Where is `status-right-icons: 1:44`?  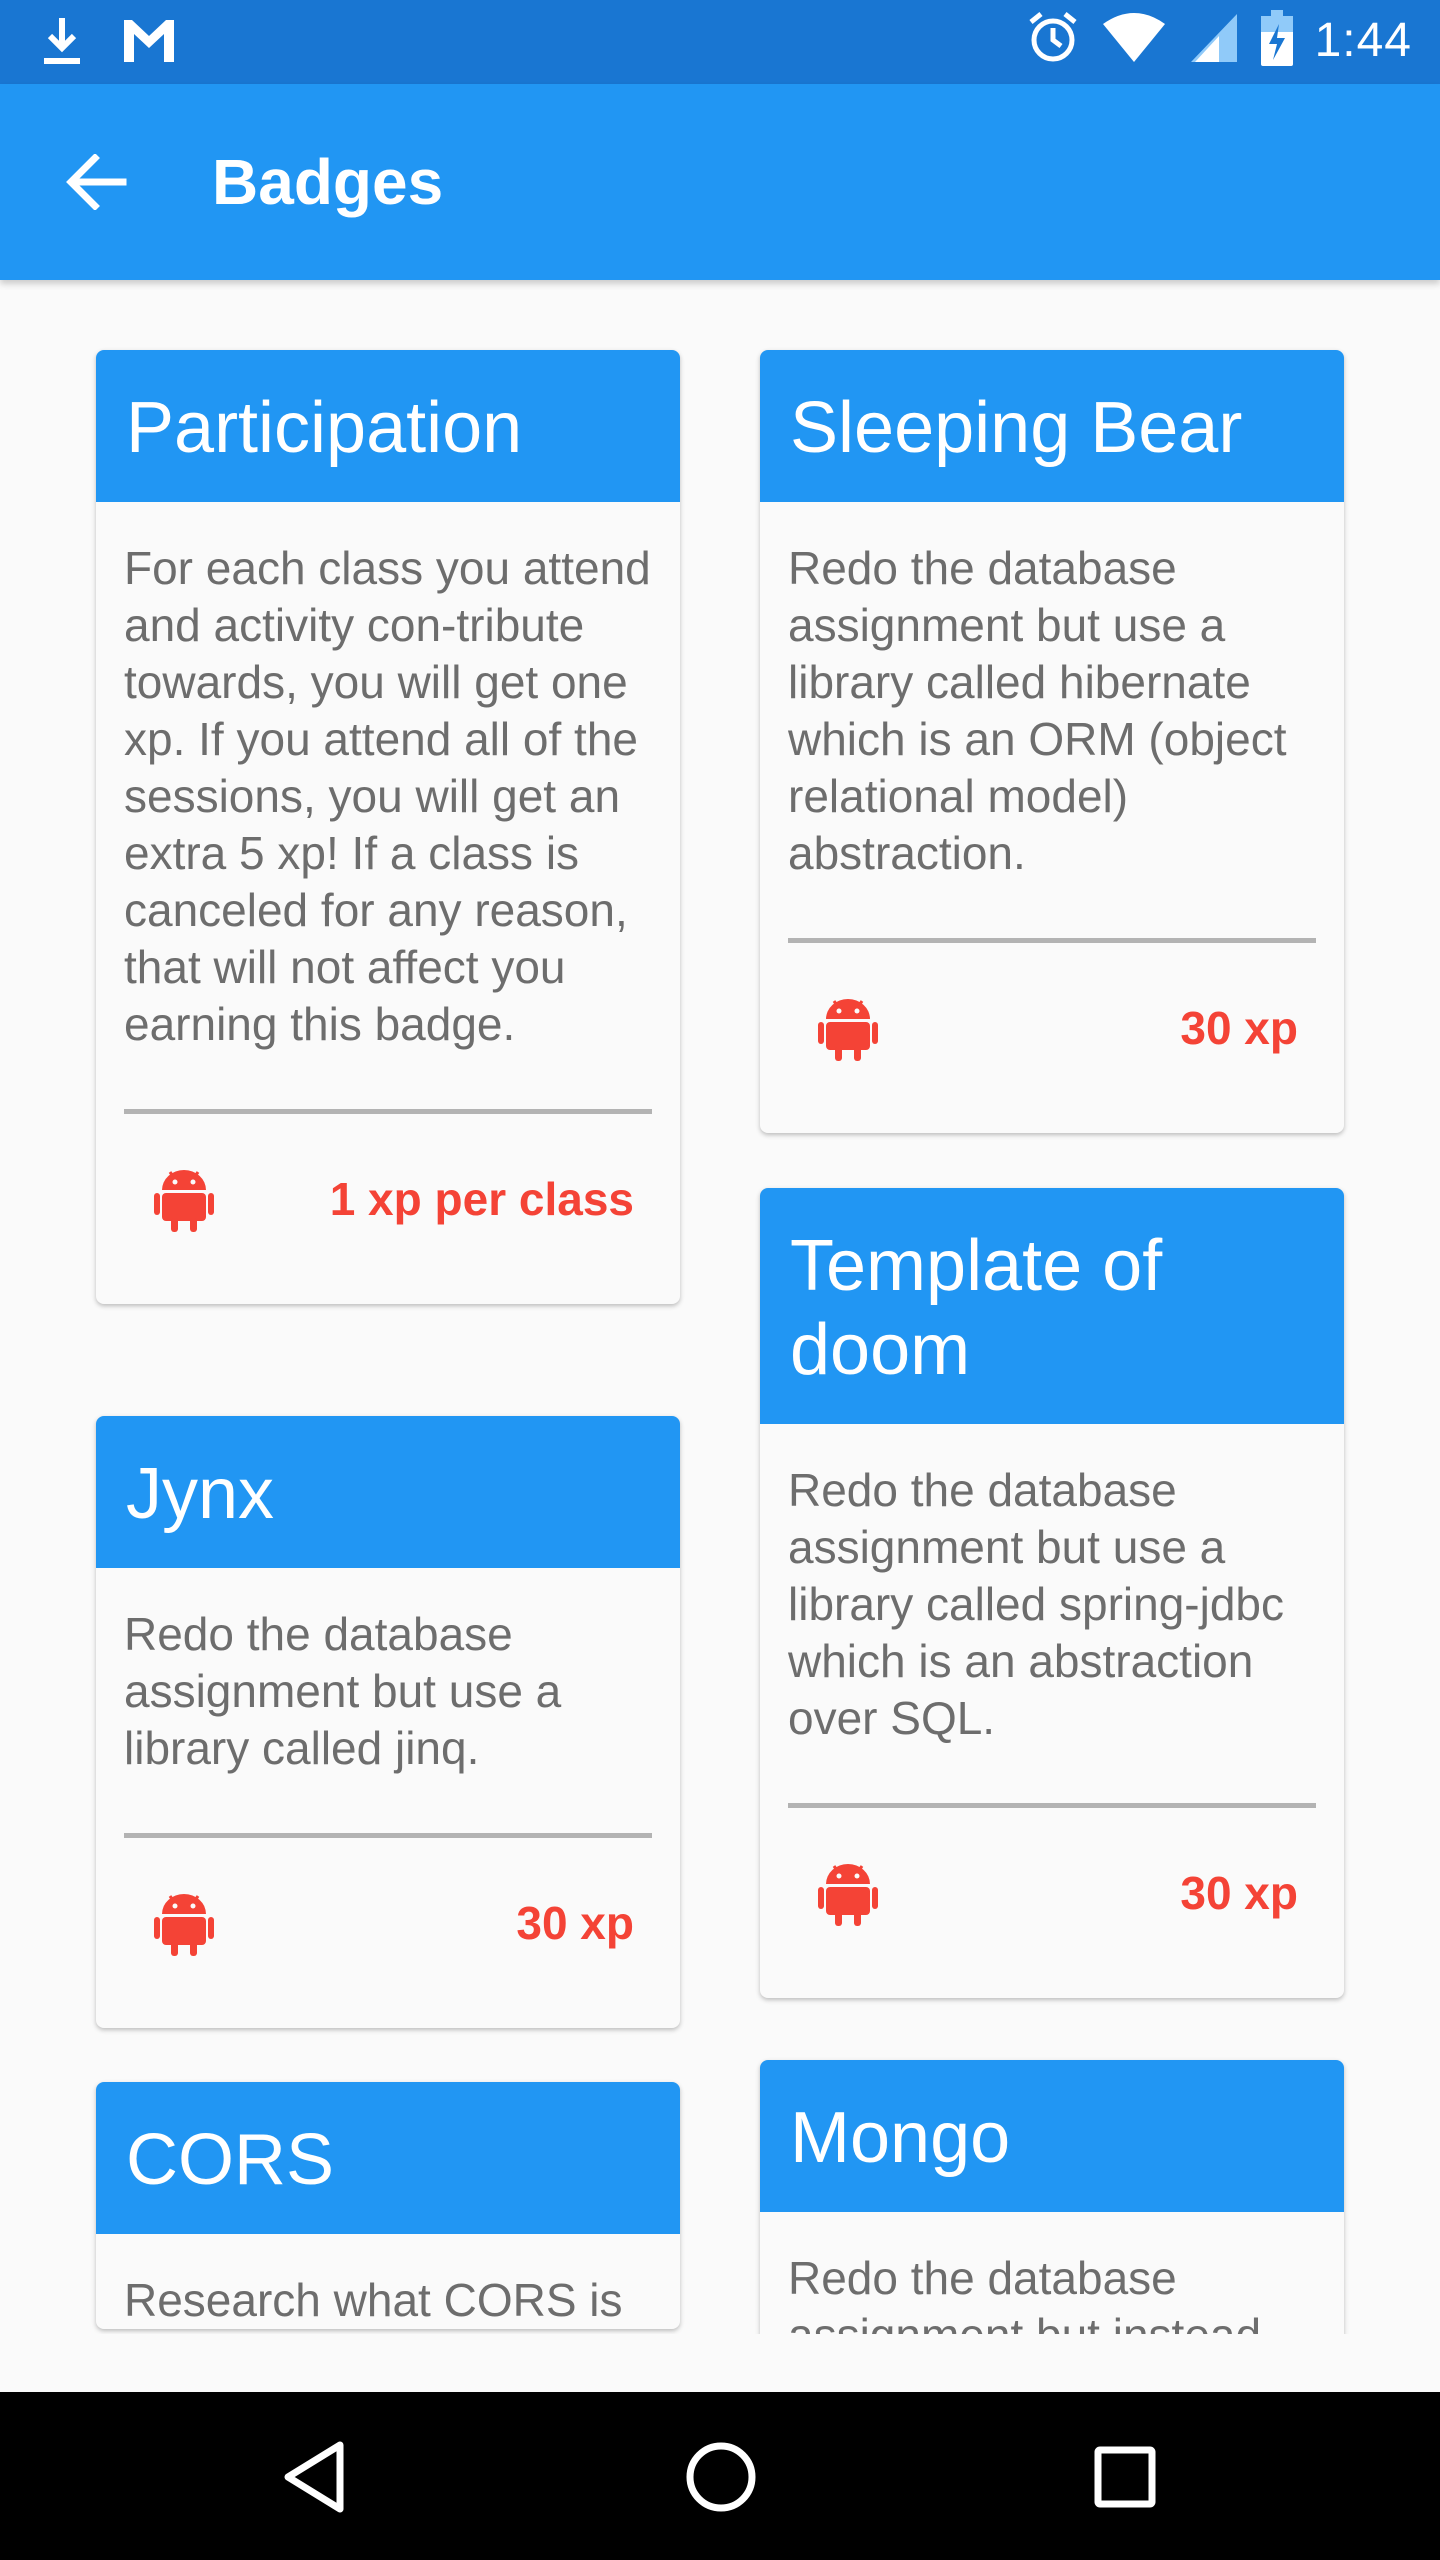
status-right-icons: 1:44 is located at coordinates (1219, 40).